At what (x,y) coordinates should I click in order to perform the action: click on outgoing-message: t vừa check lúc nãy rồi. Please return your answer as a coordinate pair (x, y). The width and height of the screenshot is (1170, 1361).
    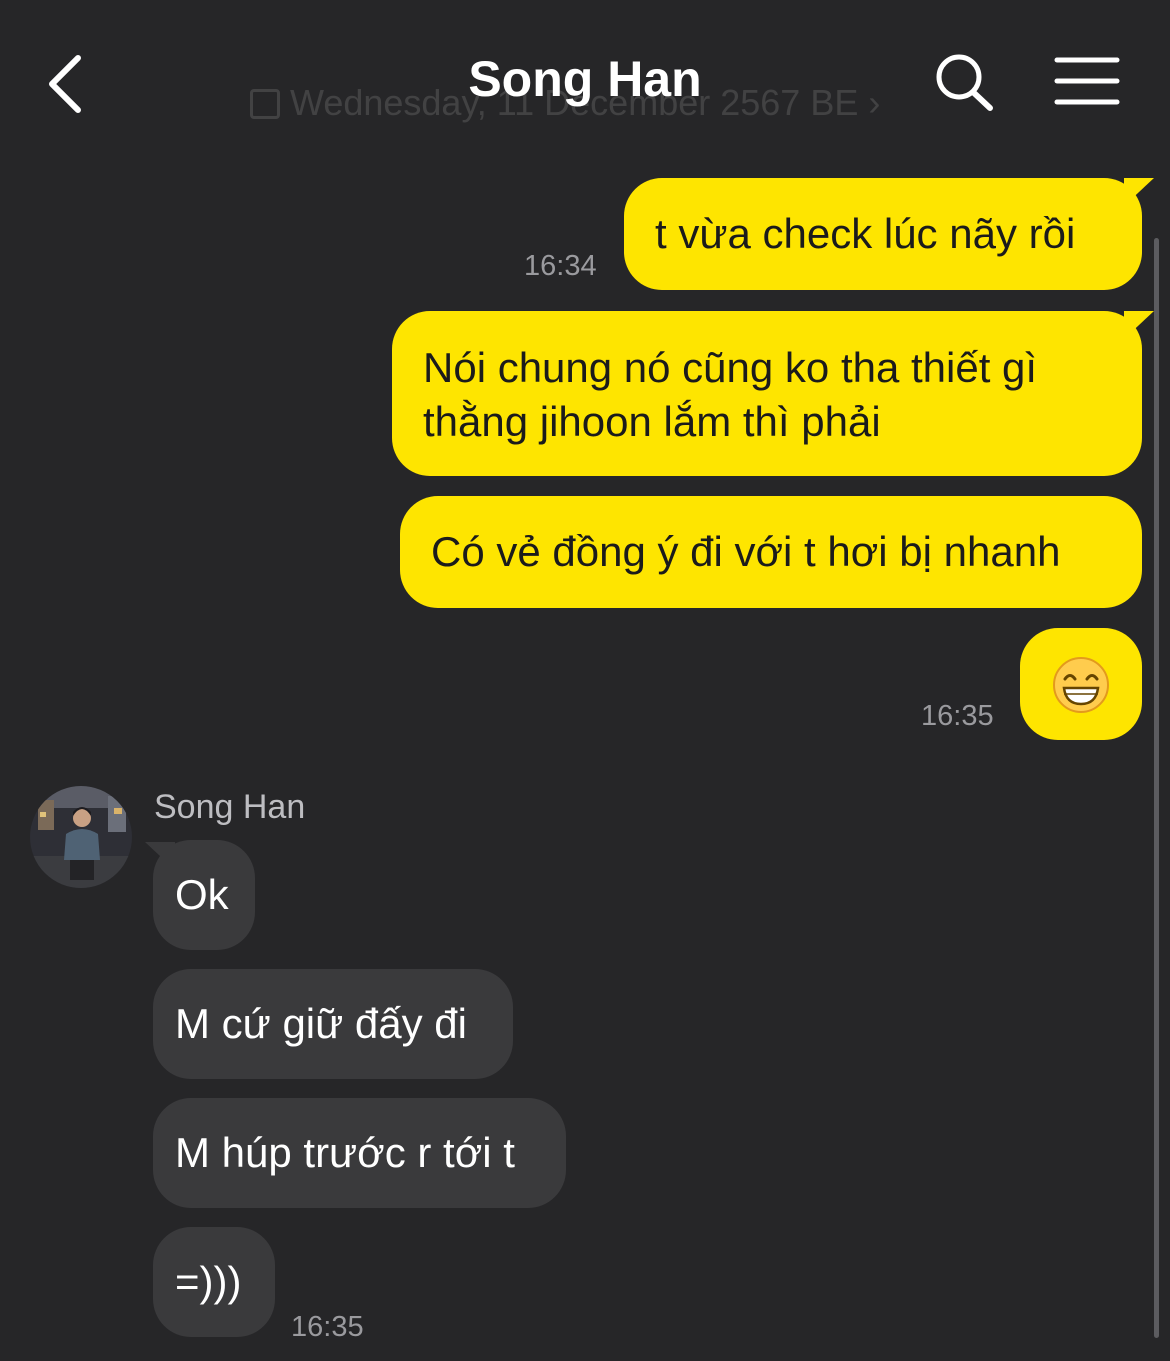
    Looking at the image, I should click on (883, 234).